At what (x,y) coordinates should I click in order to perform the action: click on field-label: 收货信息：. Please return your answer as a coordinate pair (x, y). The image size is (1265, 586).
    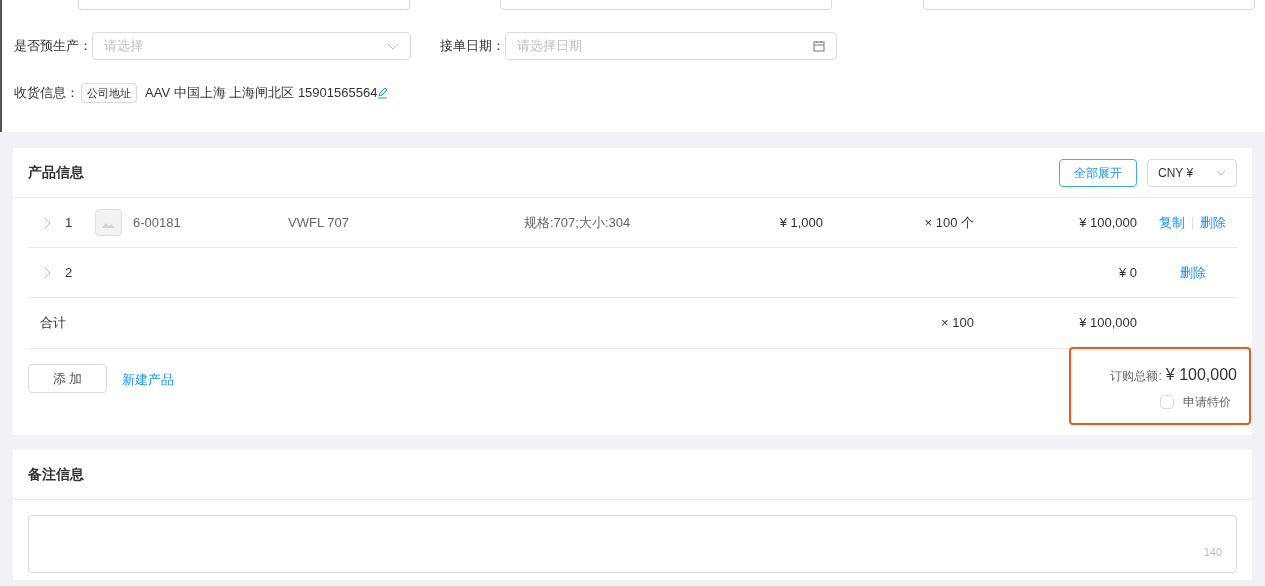
    Looking at the image, I should click on (46, 93).